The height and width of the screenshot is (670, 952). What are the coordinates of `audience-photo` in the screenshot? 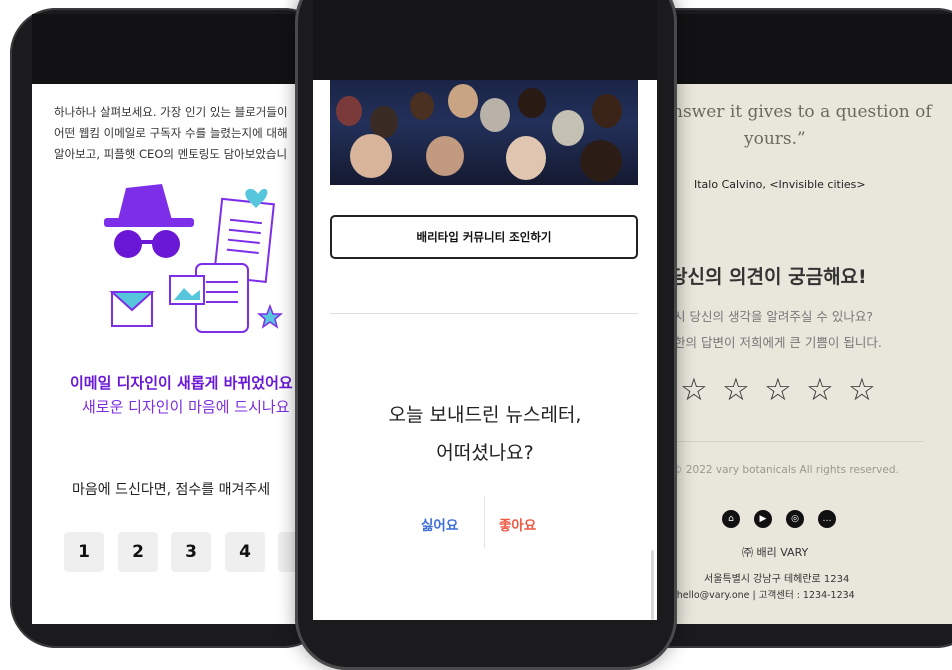 It's located at (484, 132).